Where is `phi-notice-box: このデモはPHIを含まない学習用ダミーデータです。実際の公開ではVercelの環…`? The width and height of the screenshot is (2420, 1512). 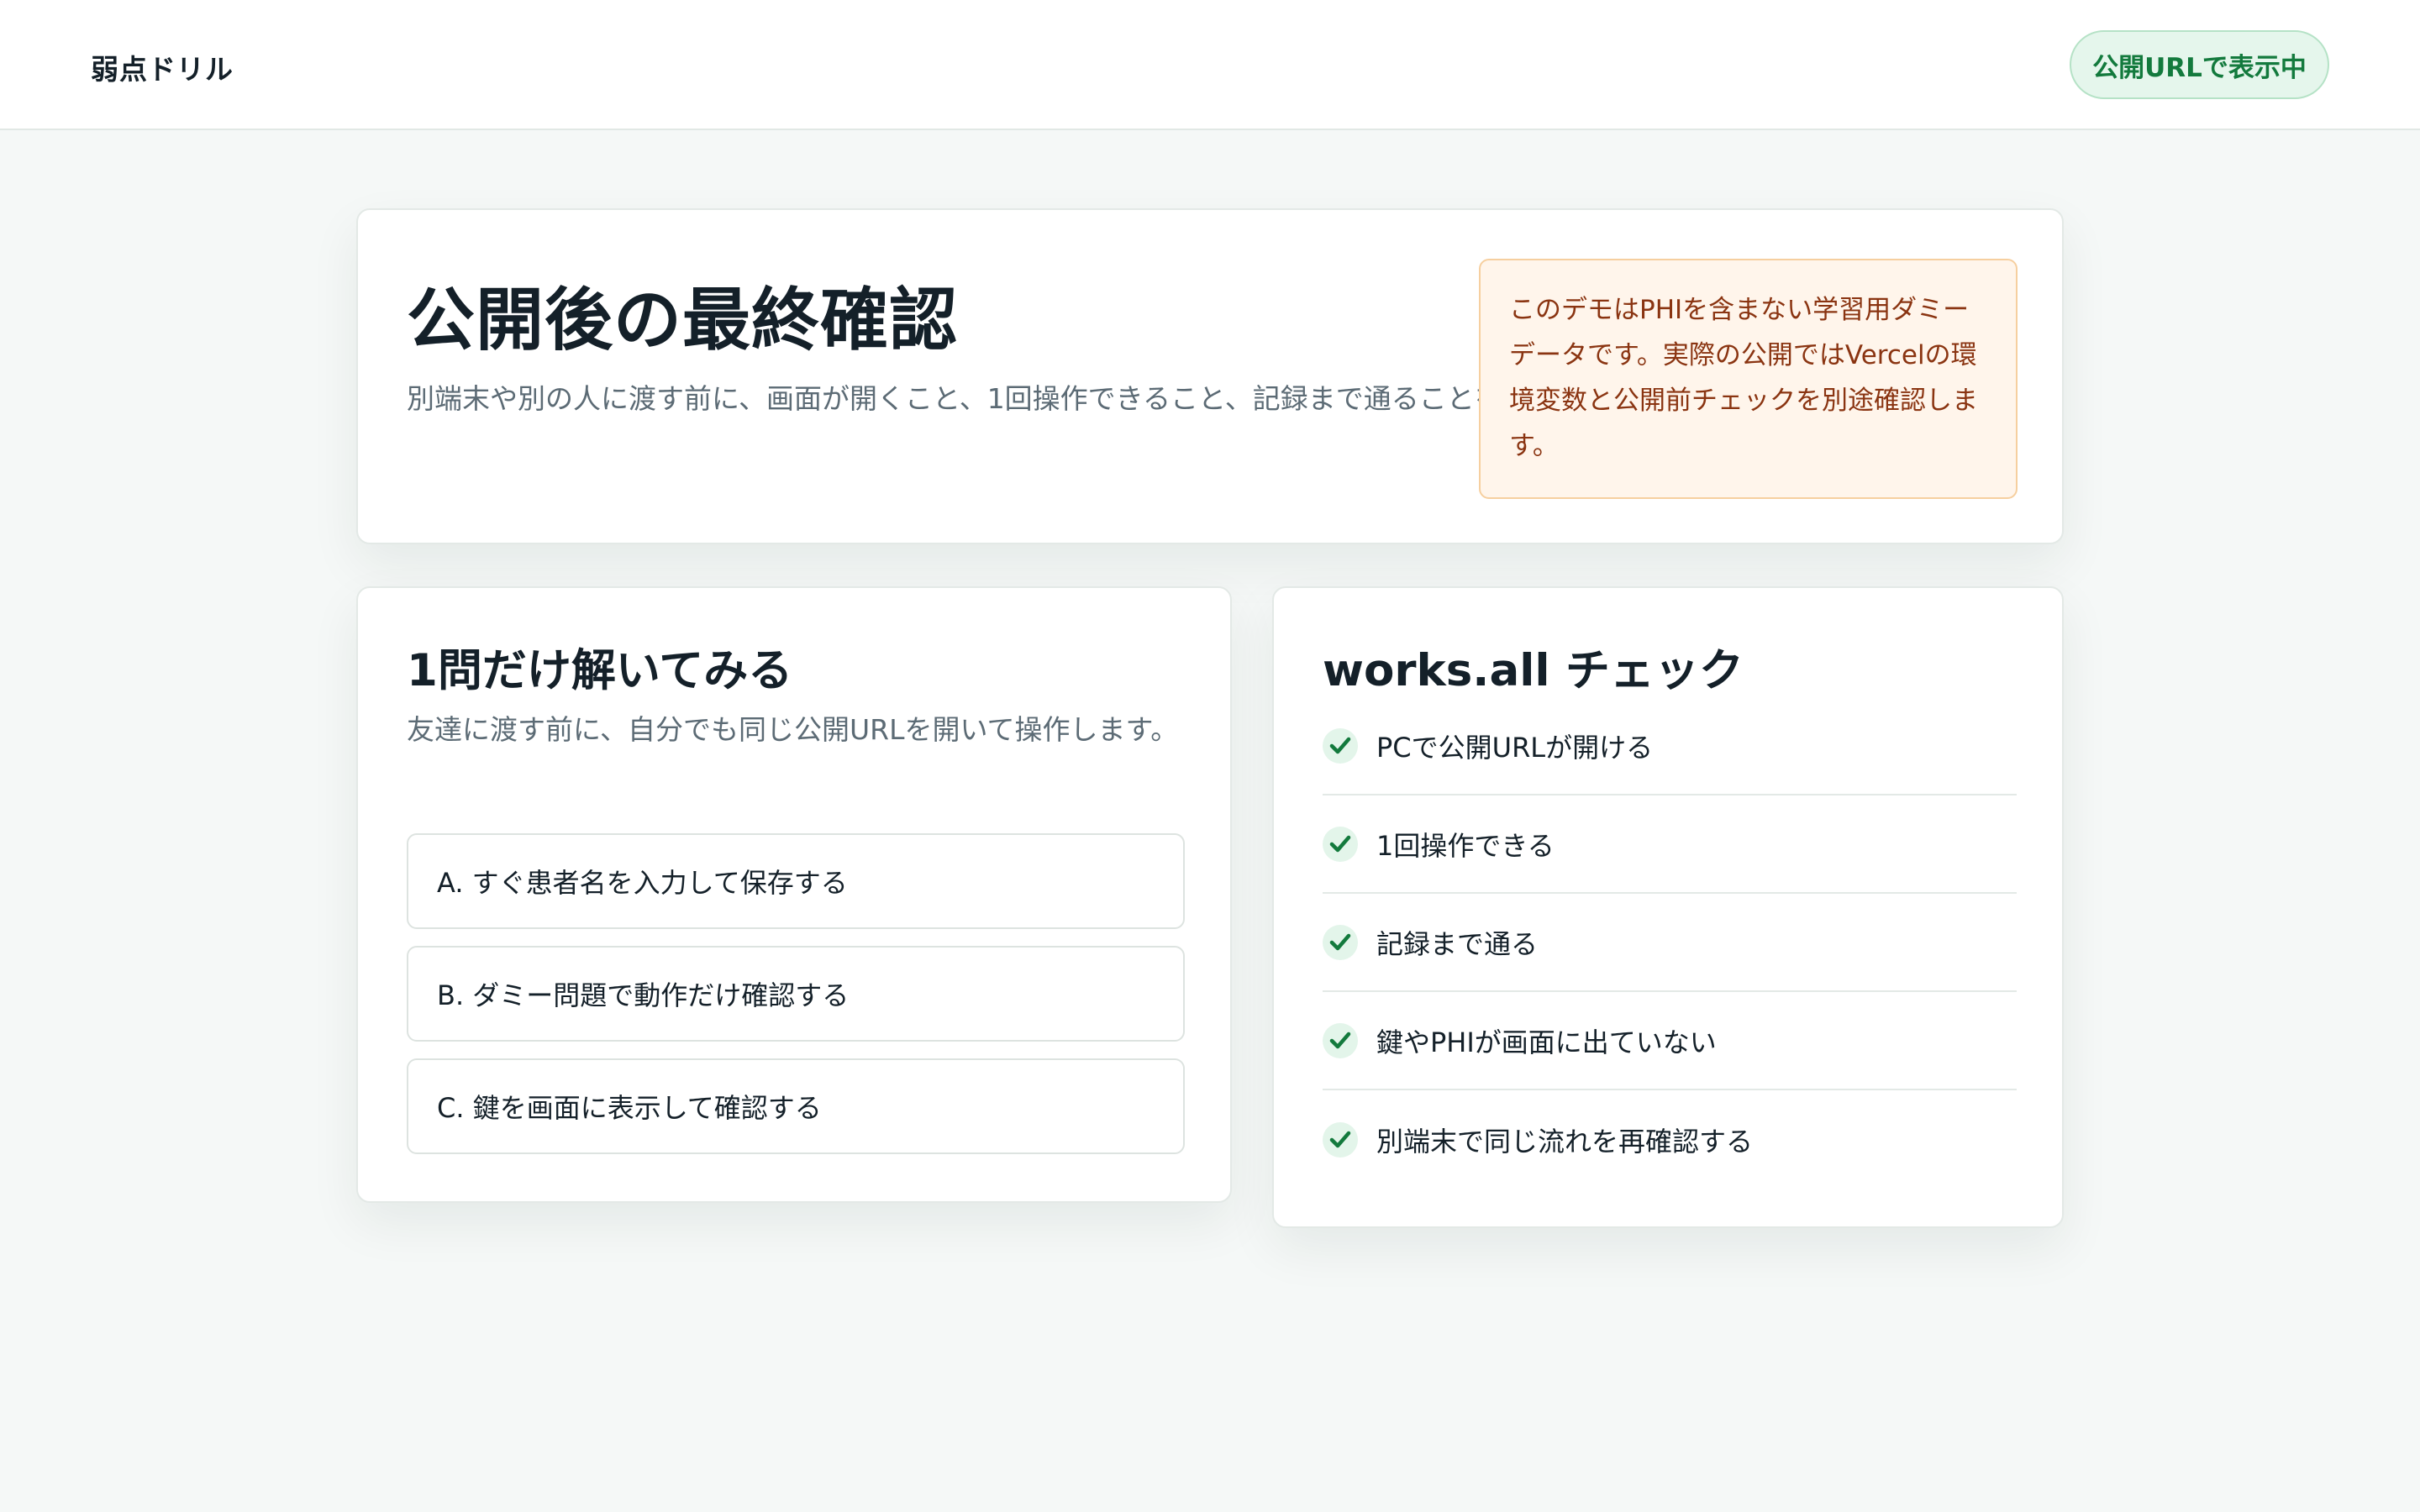 phi-notice-box: このデモはPHIを含まない学習用ダミーデータです。実際の公開ではVercelの環… is located at coordinates (1748, 379).